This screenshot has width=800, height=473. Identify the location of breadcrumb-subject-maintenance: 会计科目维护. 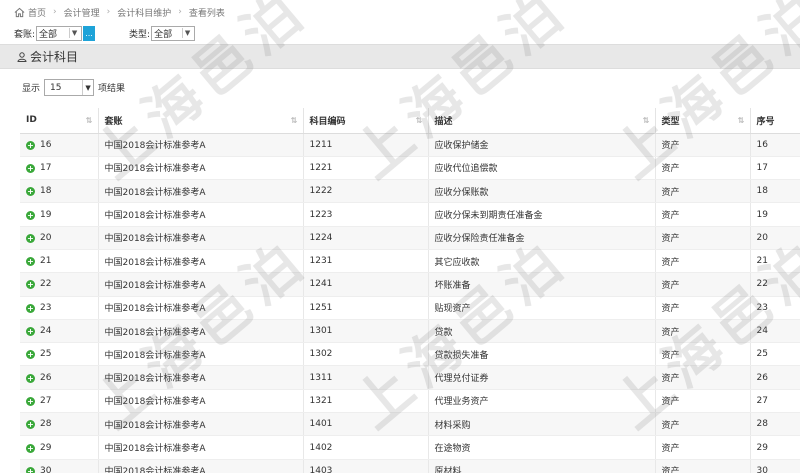
(144, 12).